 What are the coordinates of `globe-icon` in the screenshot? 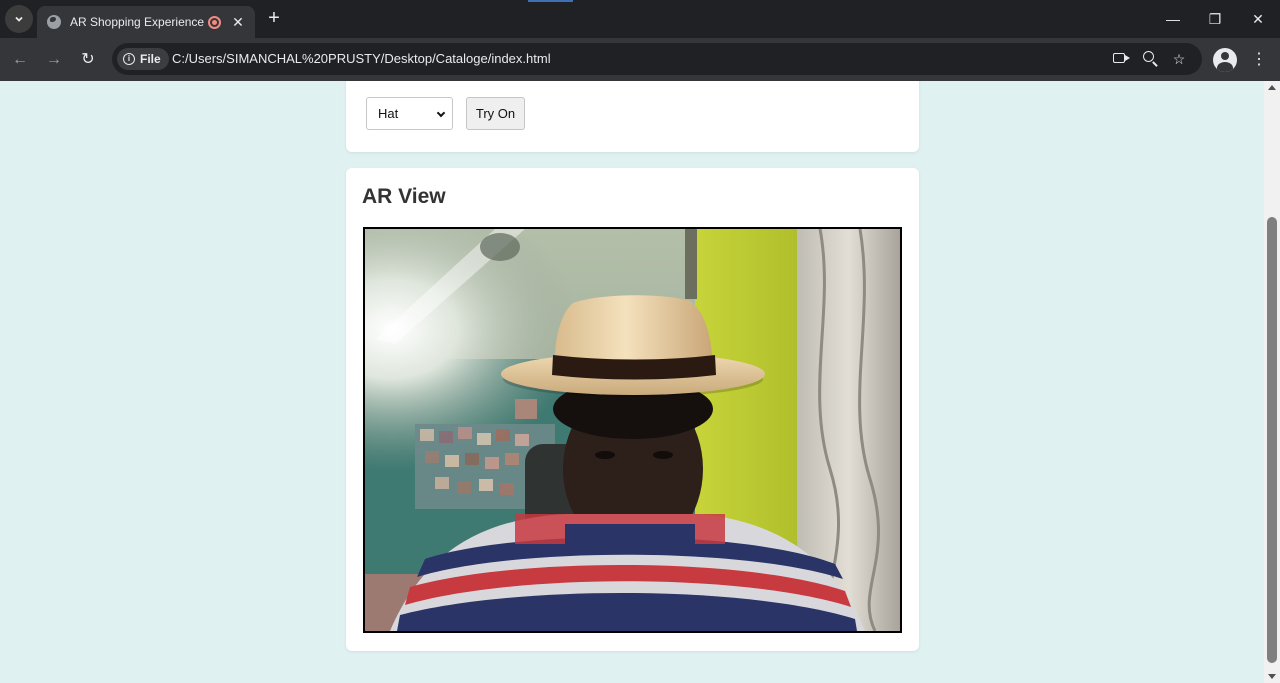 It's located at (54, 22).